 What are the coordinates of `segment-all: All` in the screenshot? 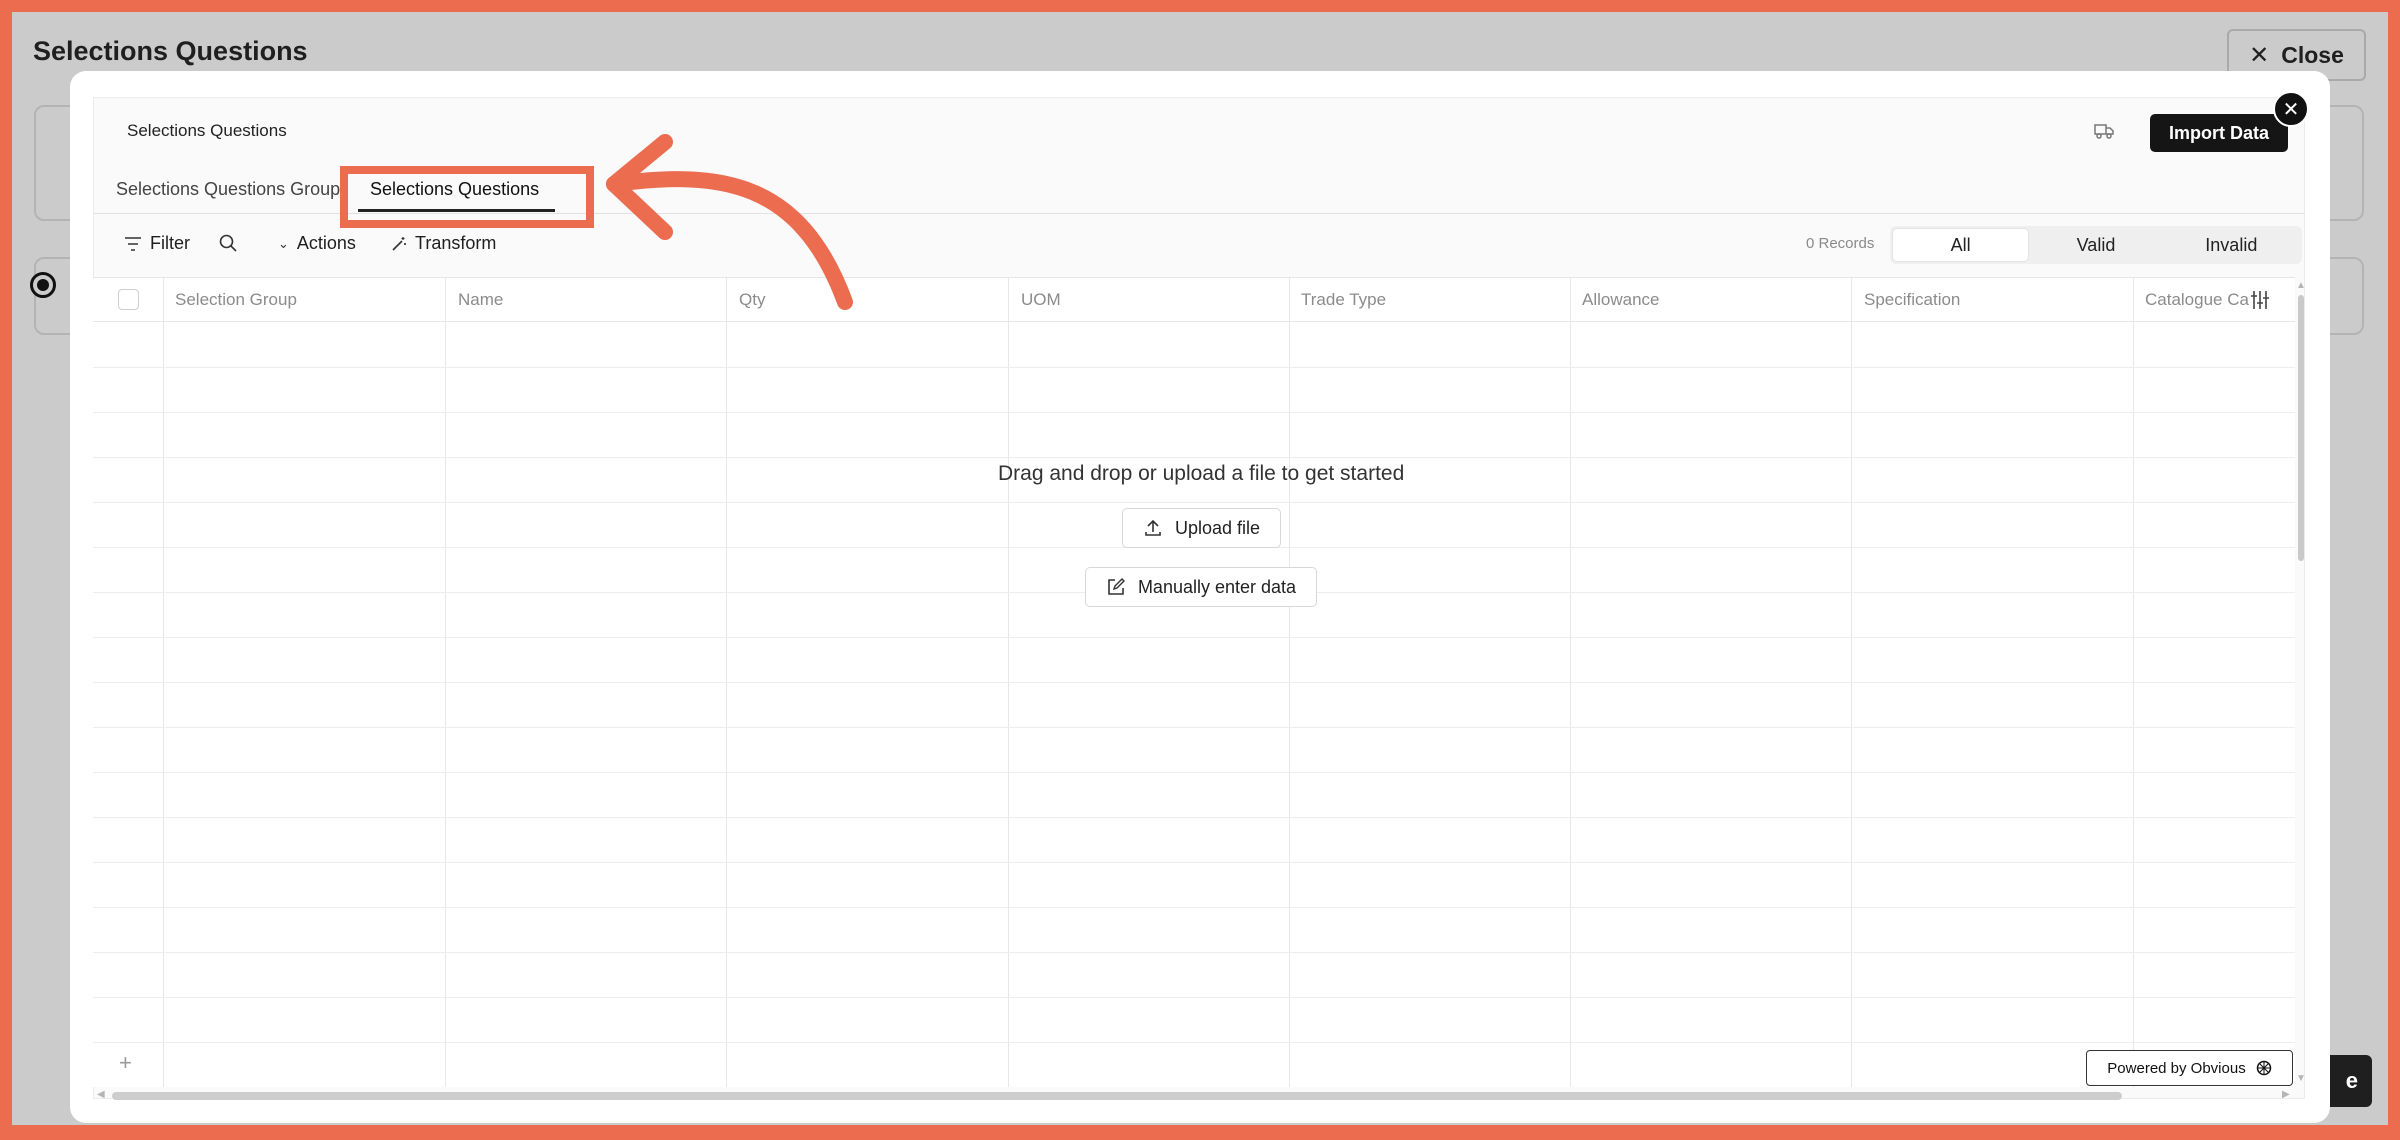 It's located at (1961, 245).